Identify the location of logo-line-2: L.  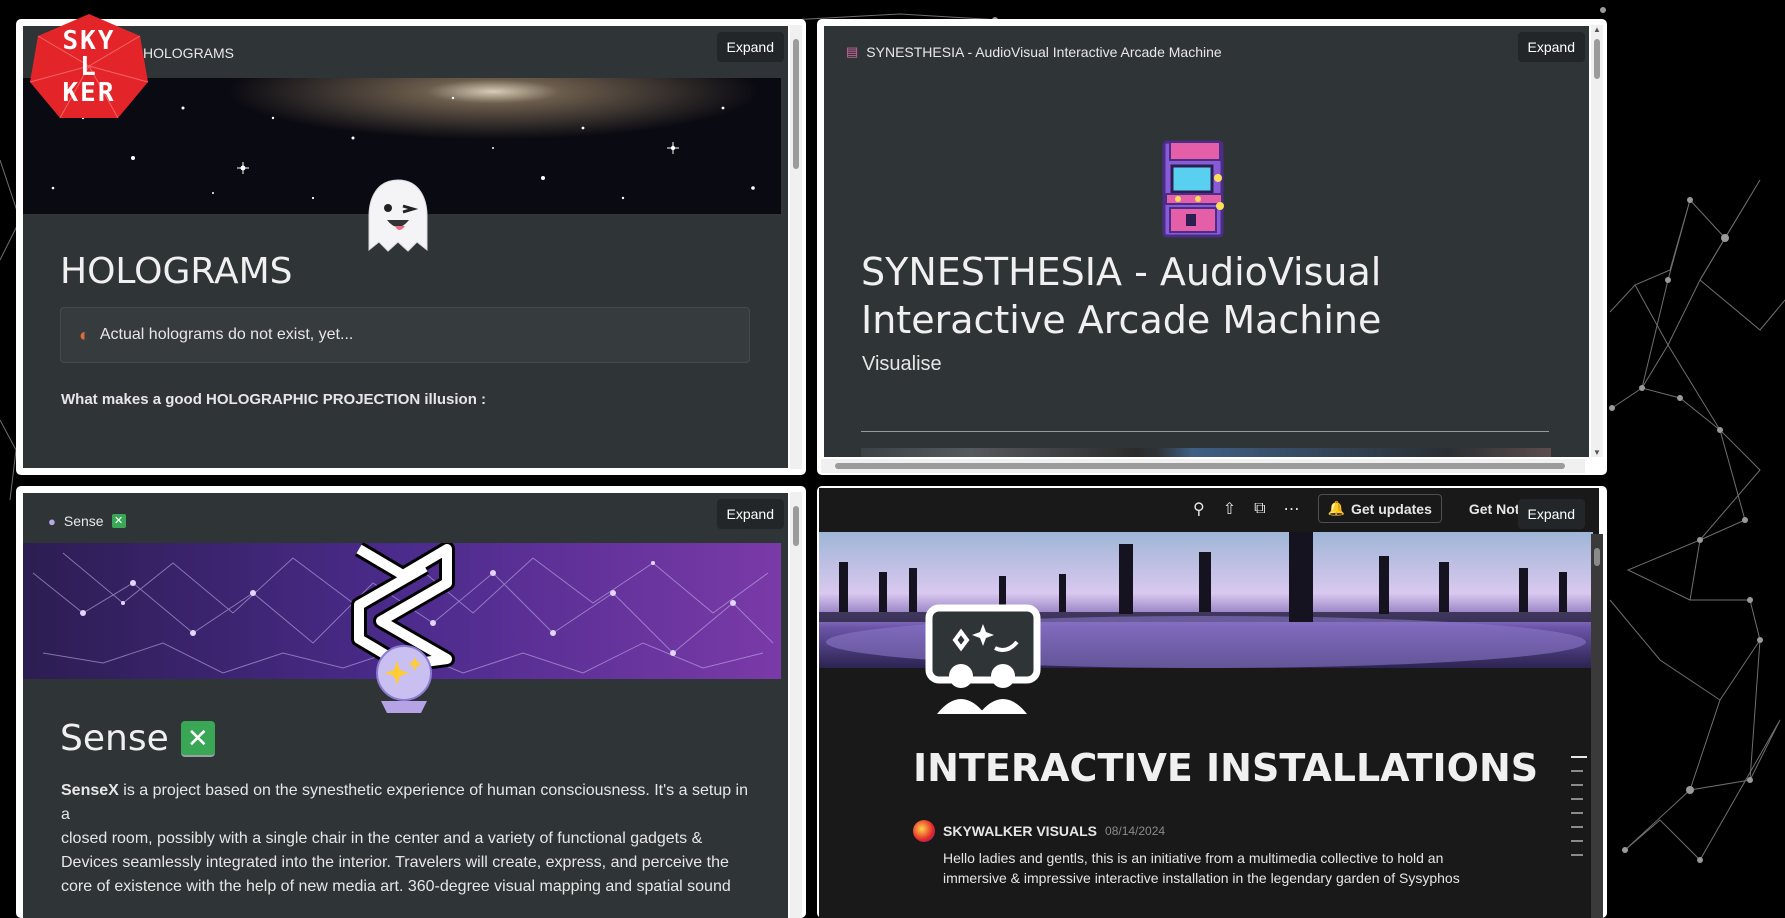
(89, 67).